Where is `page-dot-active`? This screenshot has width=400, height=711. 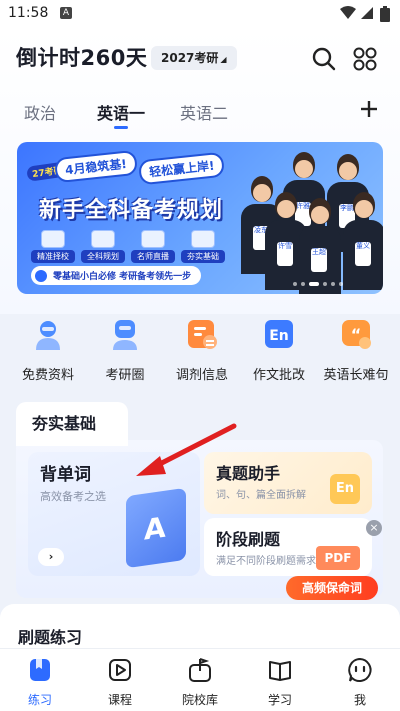 page-dot-active is located at coordinates (314, 284).